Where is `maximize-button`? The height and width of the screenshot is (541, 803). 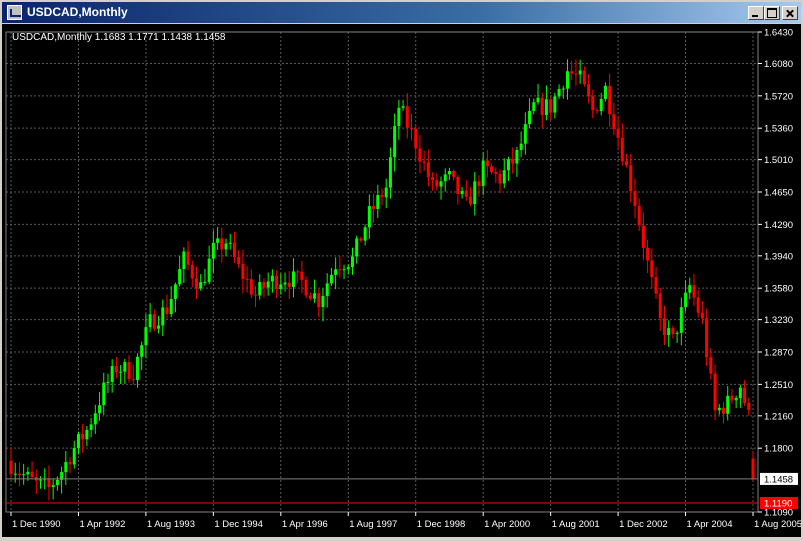
maximize-button is located at coordinates (772, 13).